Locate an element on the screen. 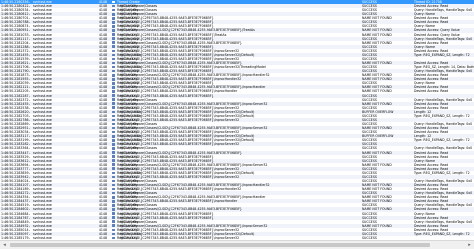 Image resolution: width=474 pixels, height=249 pixels. horizontal-scrollbar: ◂ ▸ is located at coordinates (237, 244).